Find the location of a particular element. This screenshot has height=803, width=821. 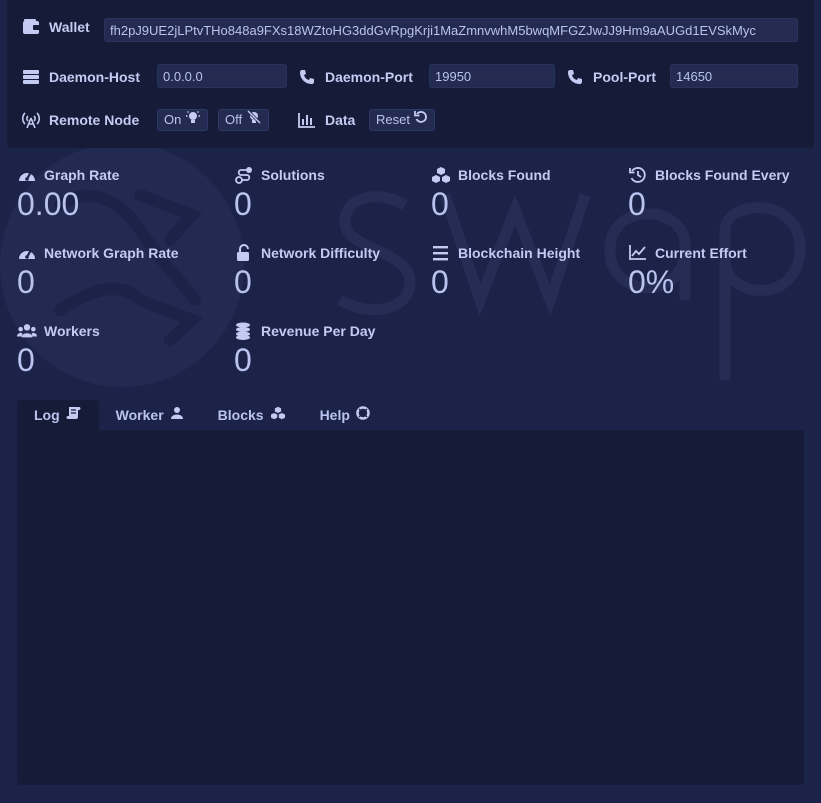

remote-node-off-button: Off is located at coordinates (244, 120).